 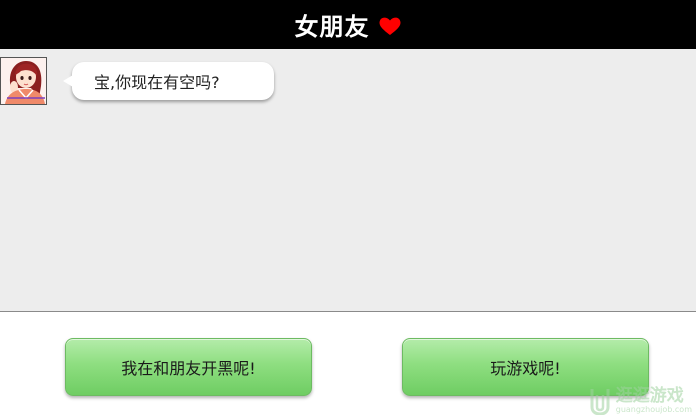 What do you see at coordinates (332, 27) in the screenshot?
I see `contact-name-title: 女朋友` at bounding box center [332, 27].